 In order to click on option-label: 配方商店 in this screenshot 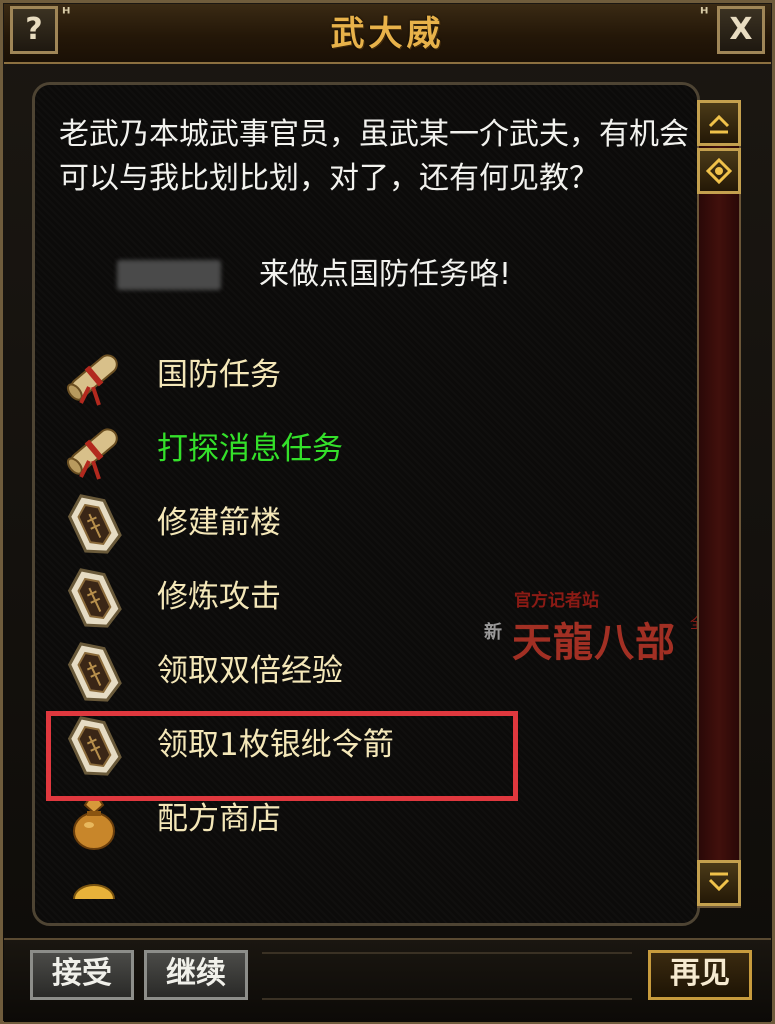, I will do `click(219, 819)`.